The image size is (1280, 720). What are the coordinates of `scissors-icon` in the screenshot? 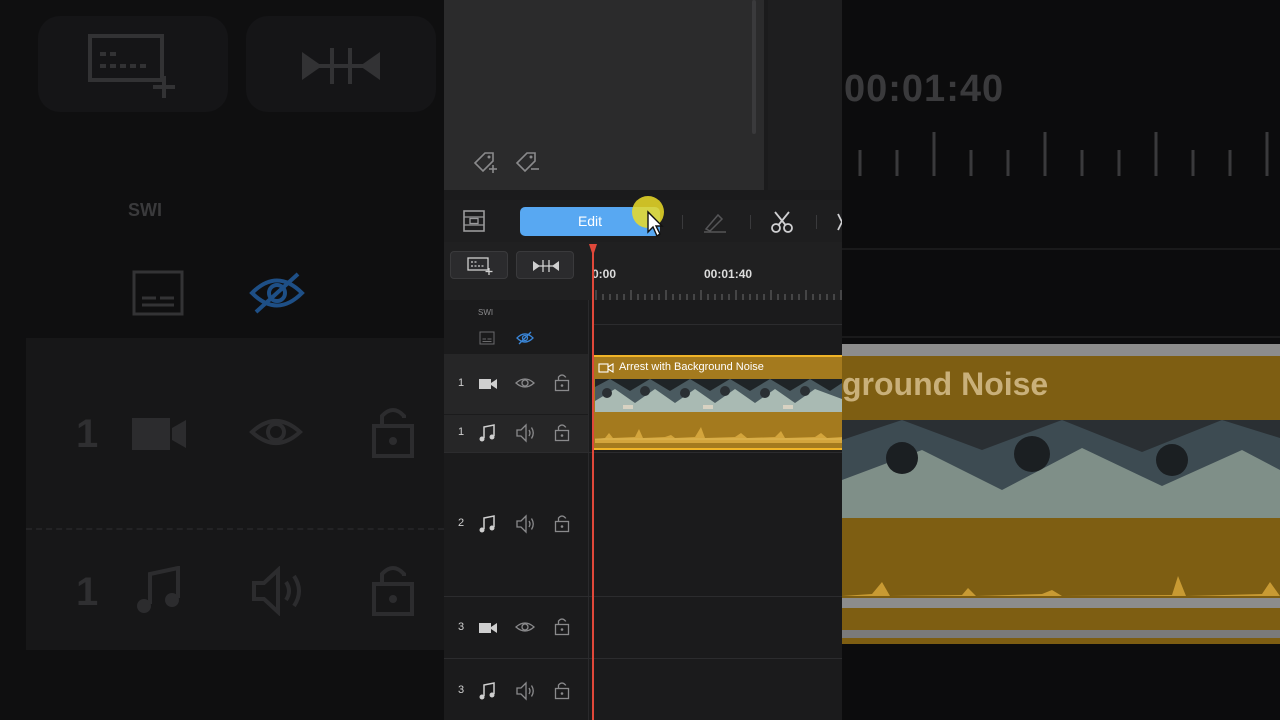 It's located at (782, 222).